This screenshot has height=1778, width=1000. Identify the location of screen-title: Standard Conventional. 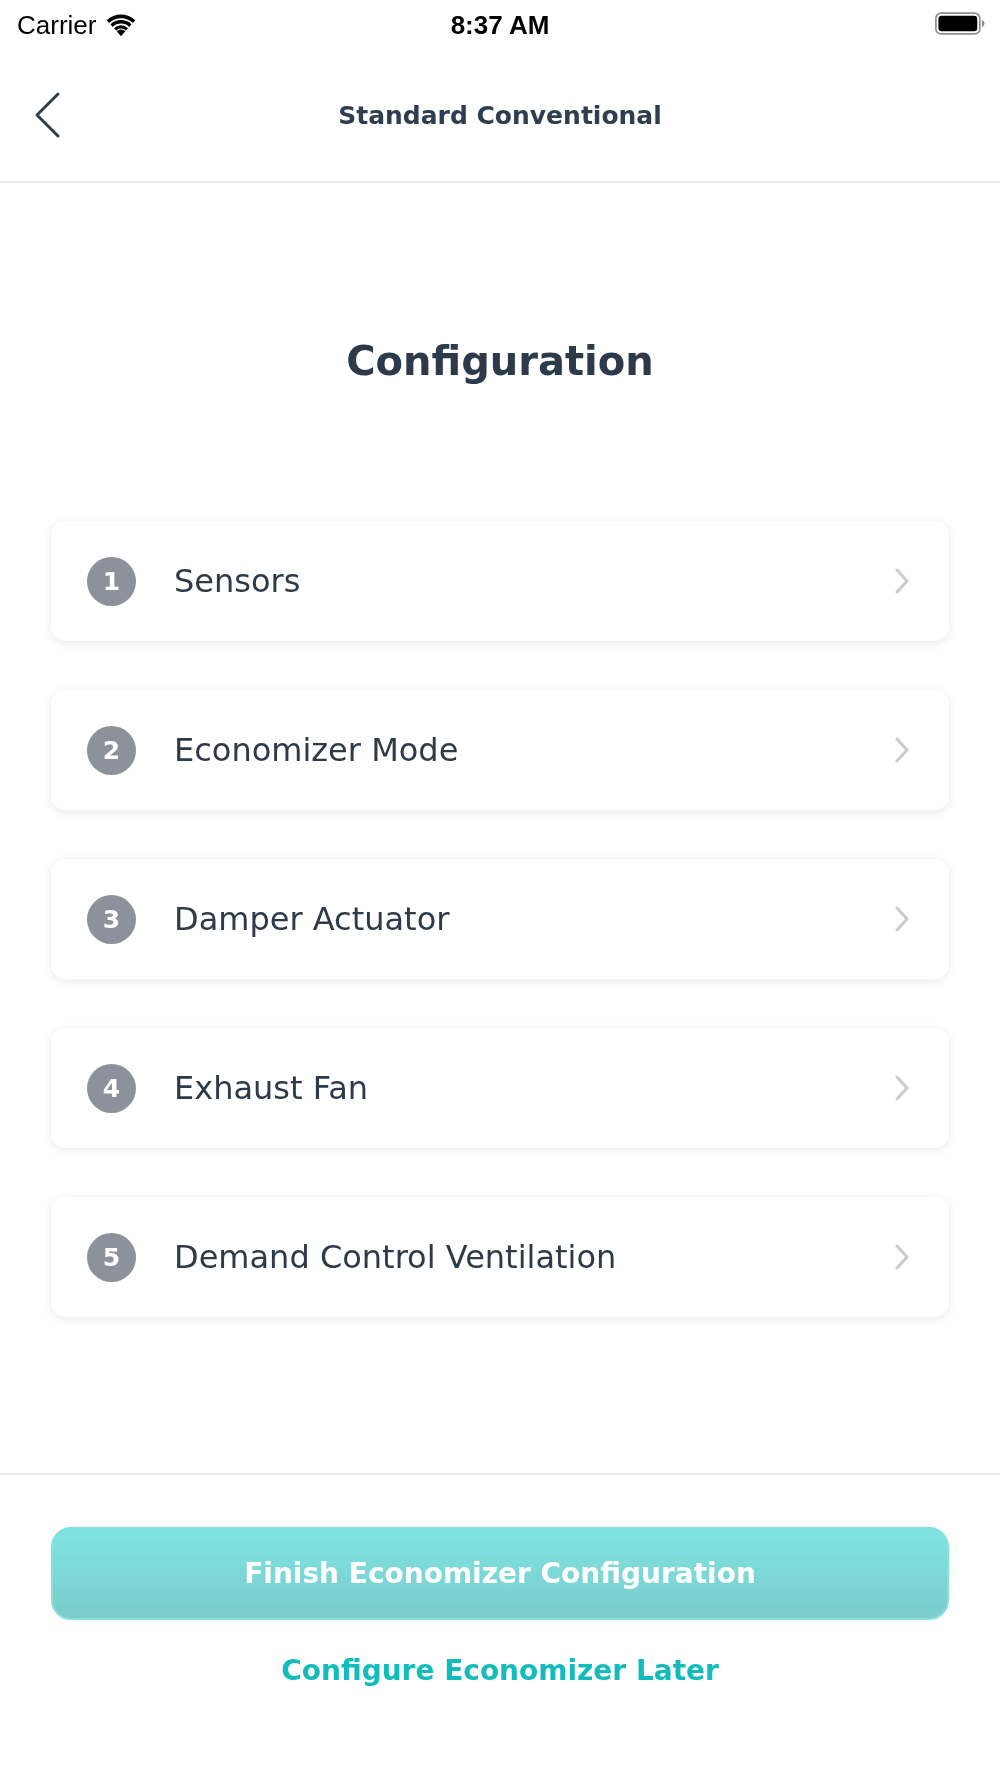
(500, 115).